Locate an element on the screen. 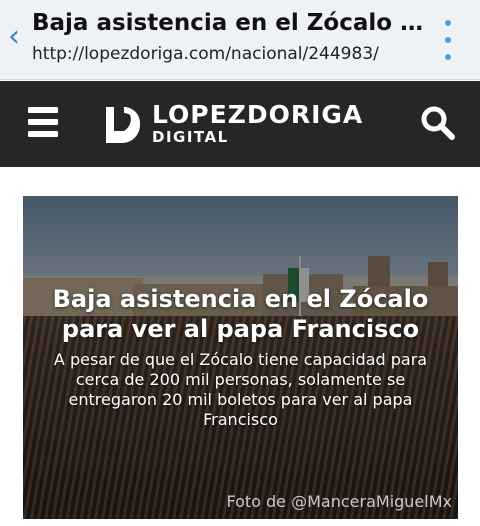  site-logo: LOPEZDORIGA DIGITAL is located at coordinates (232, 123).